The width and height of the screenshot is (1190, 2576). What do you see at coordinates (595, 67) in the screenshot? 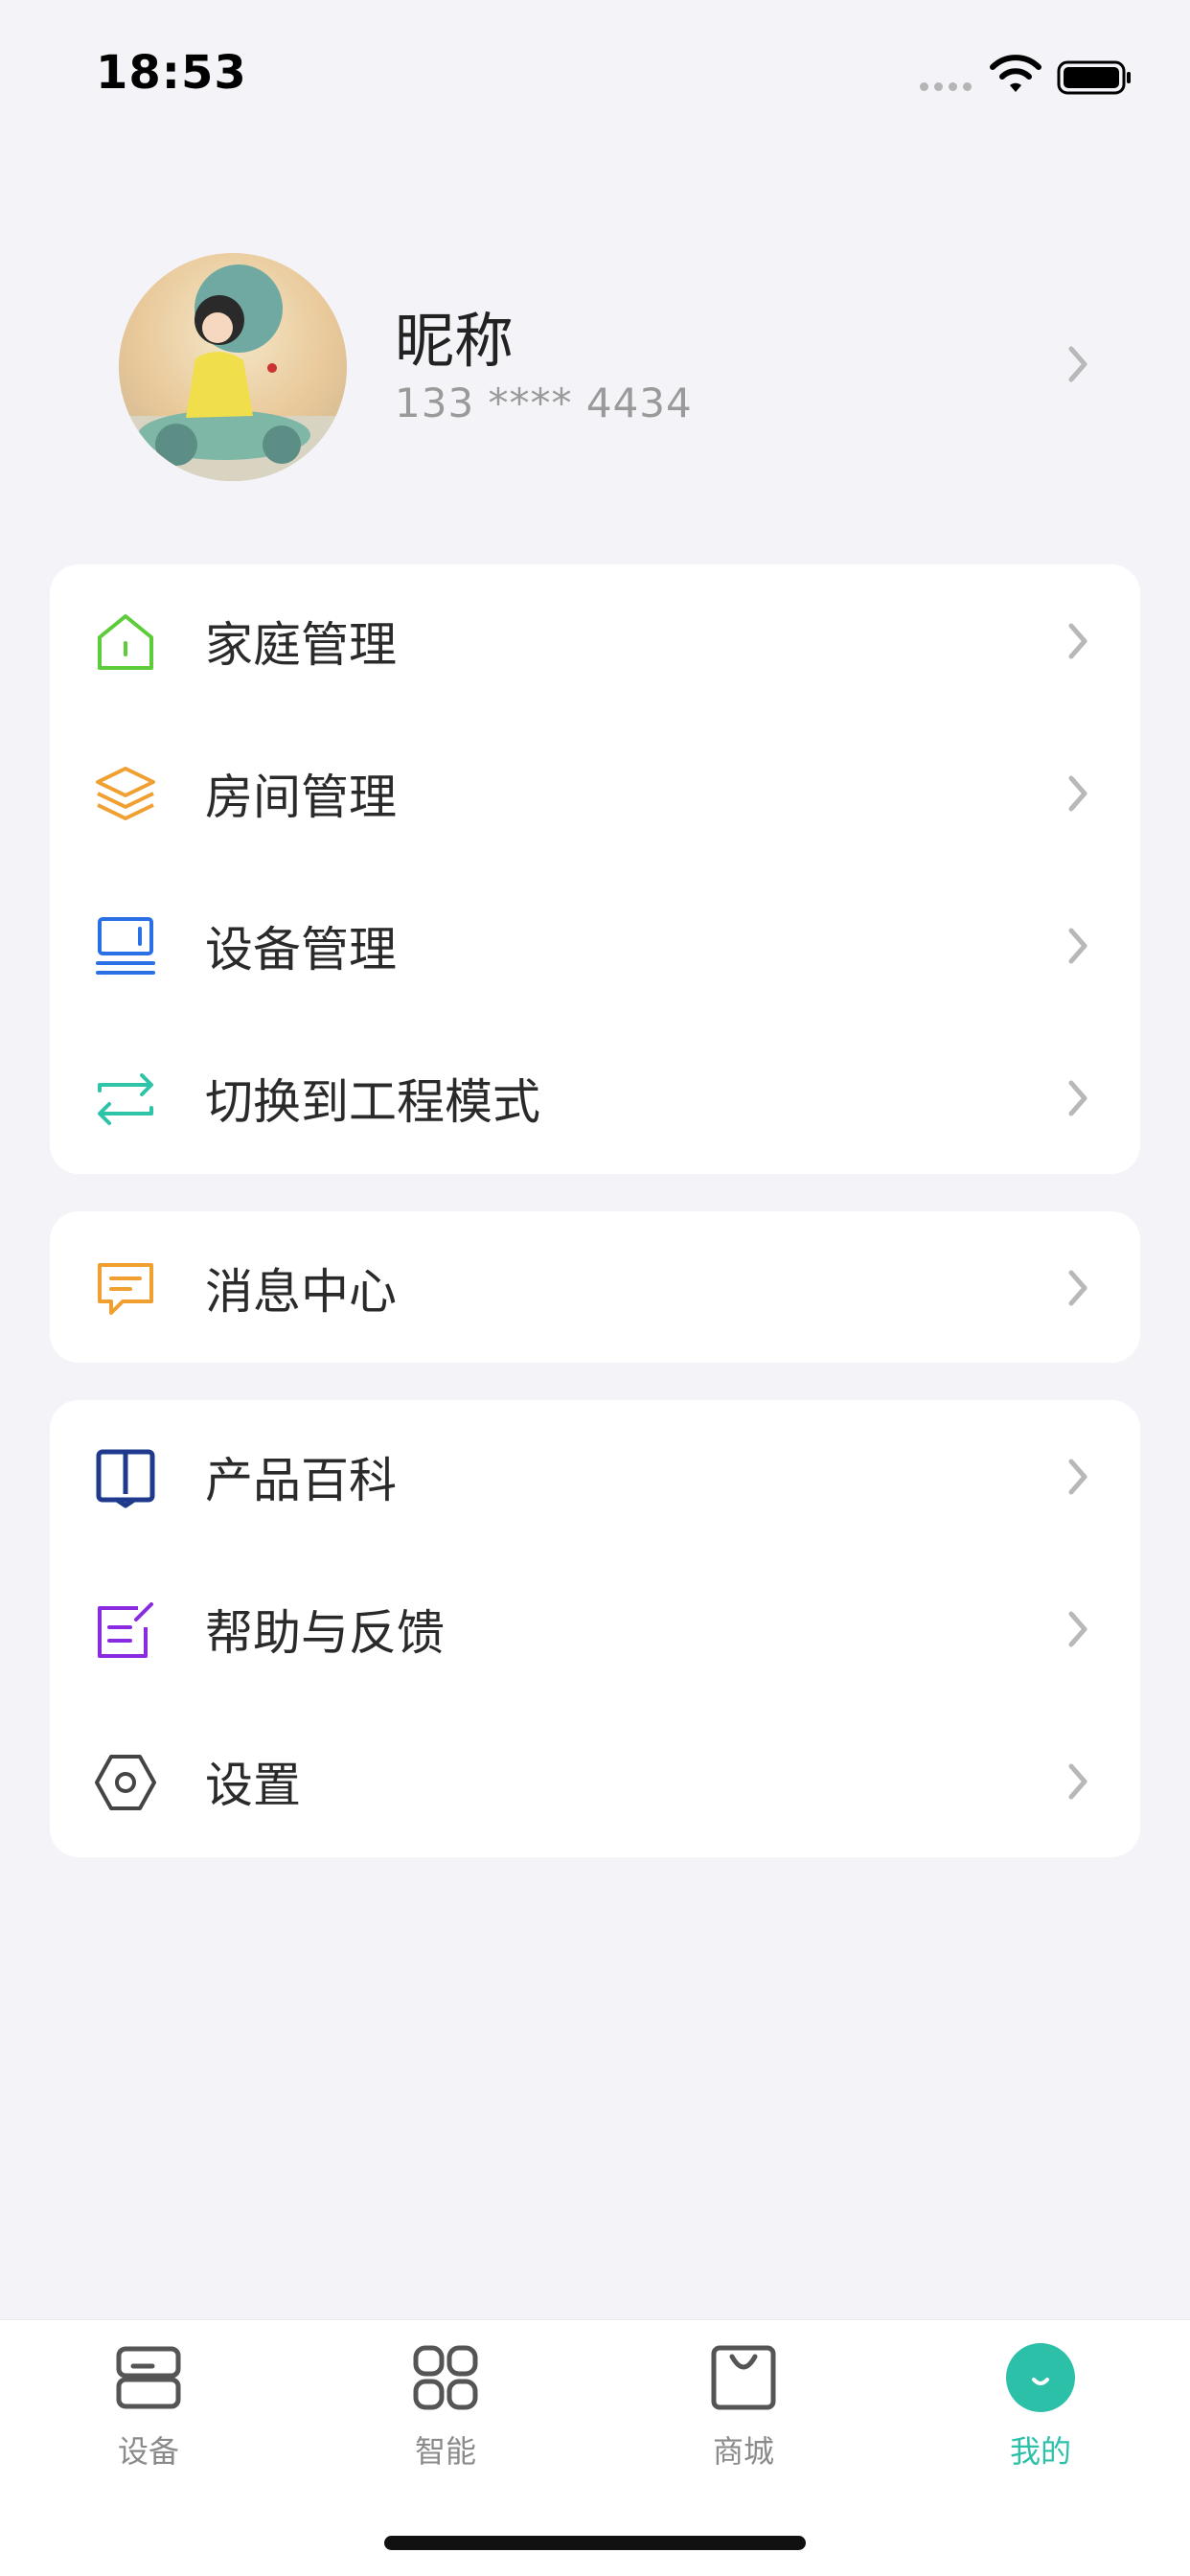
I see `status-bar: 18:53` at bounding box center [595, 67].